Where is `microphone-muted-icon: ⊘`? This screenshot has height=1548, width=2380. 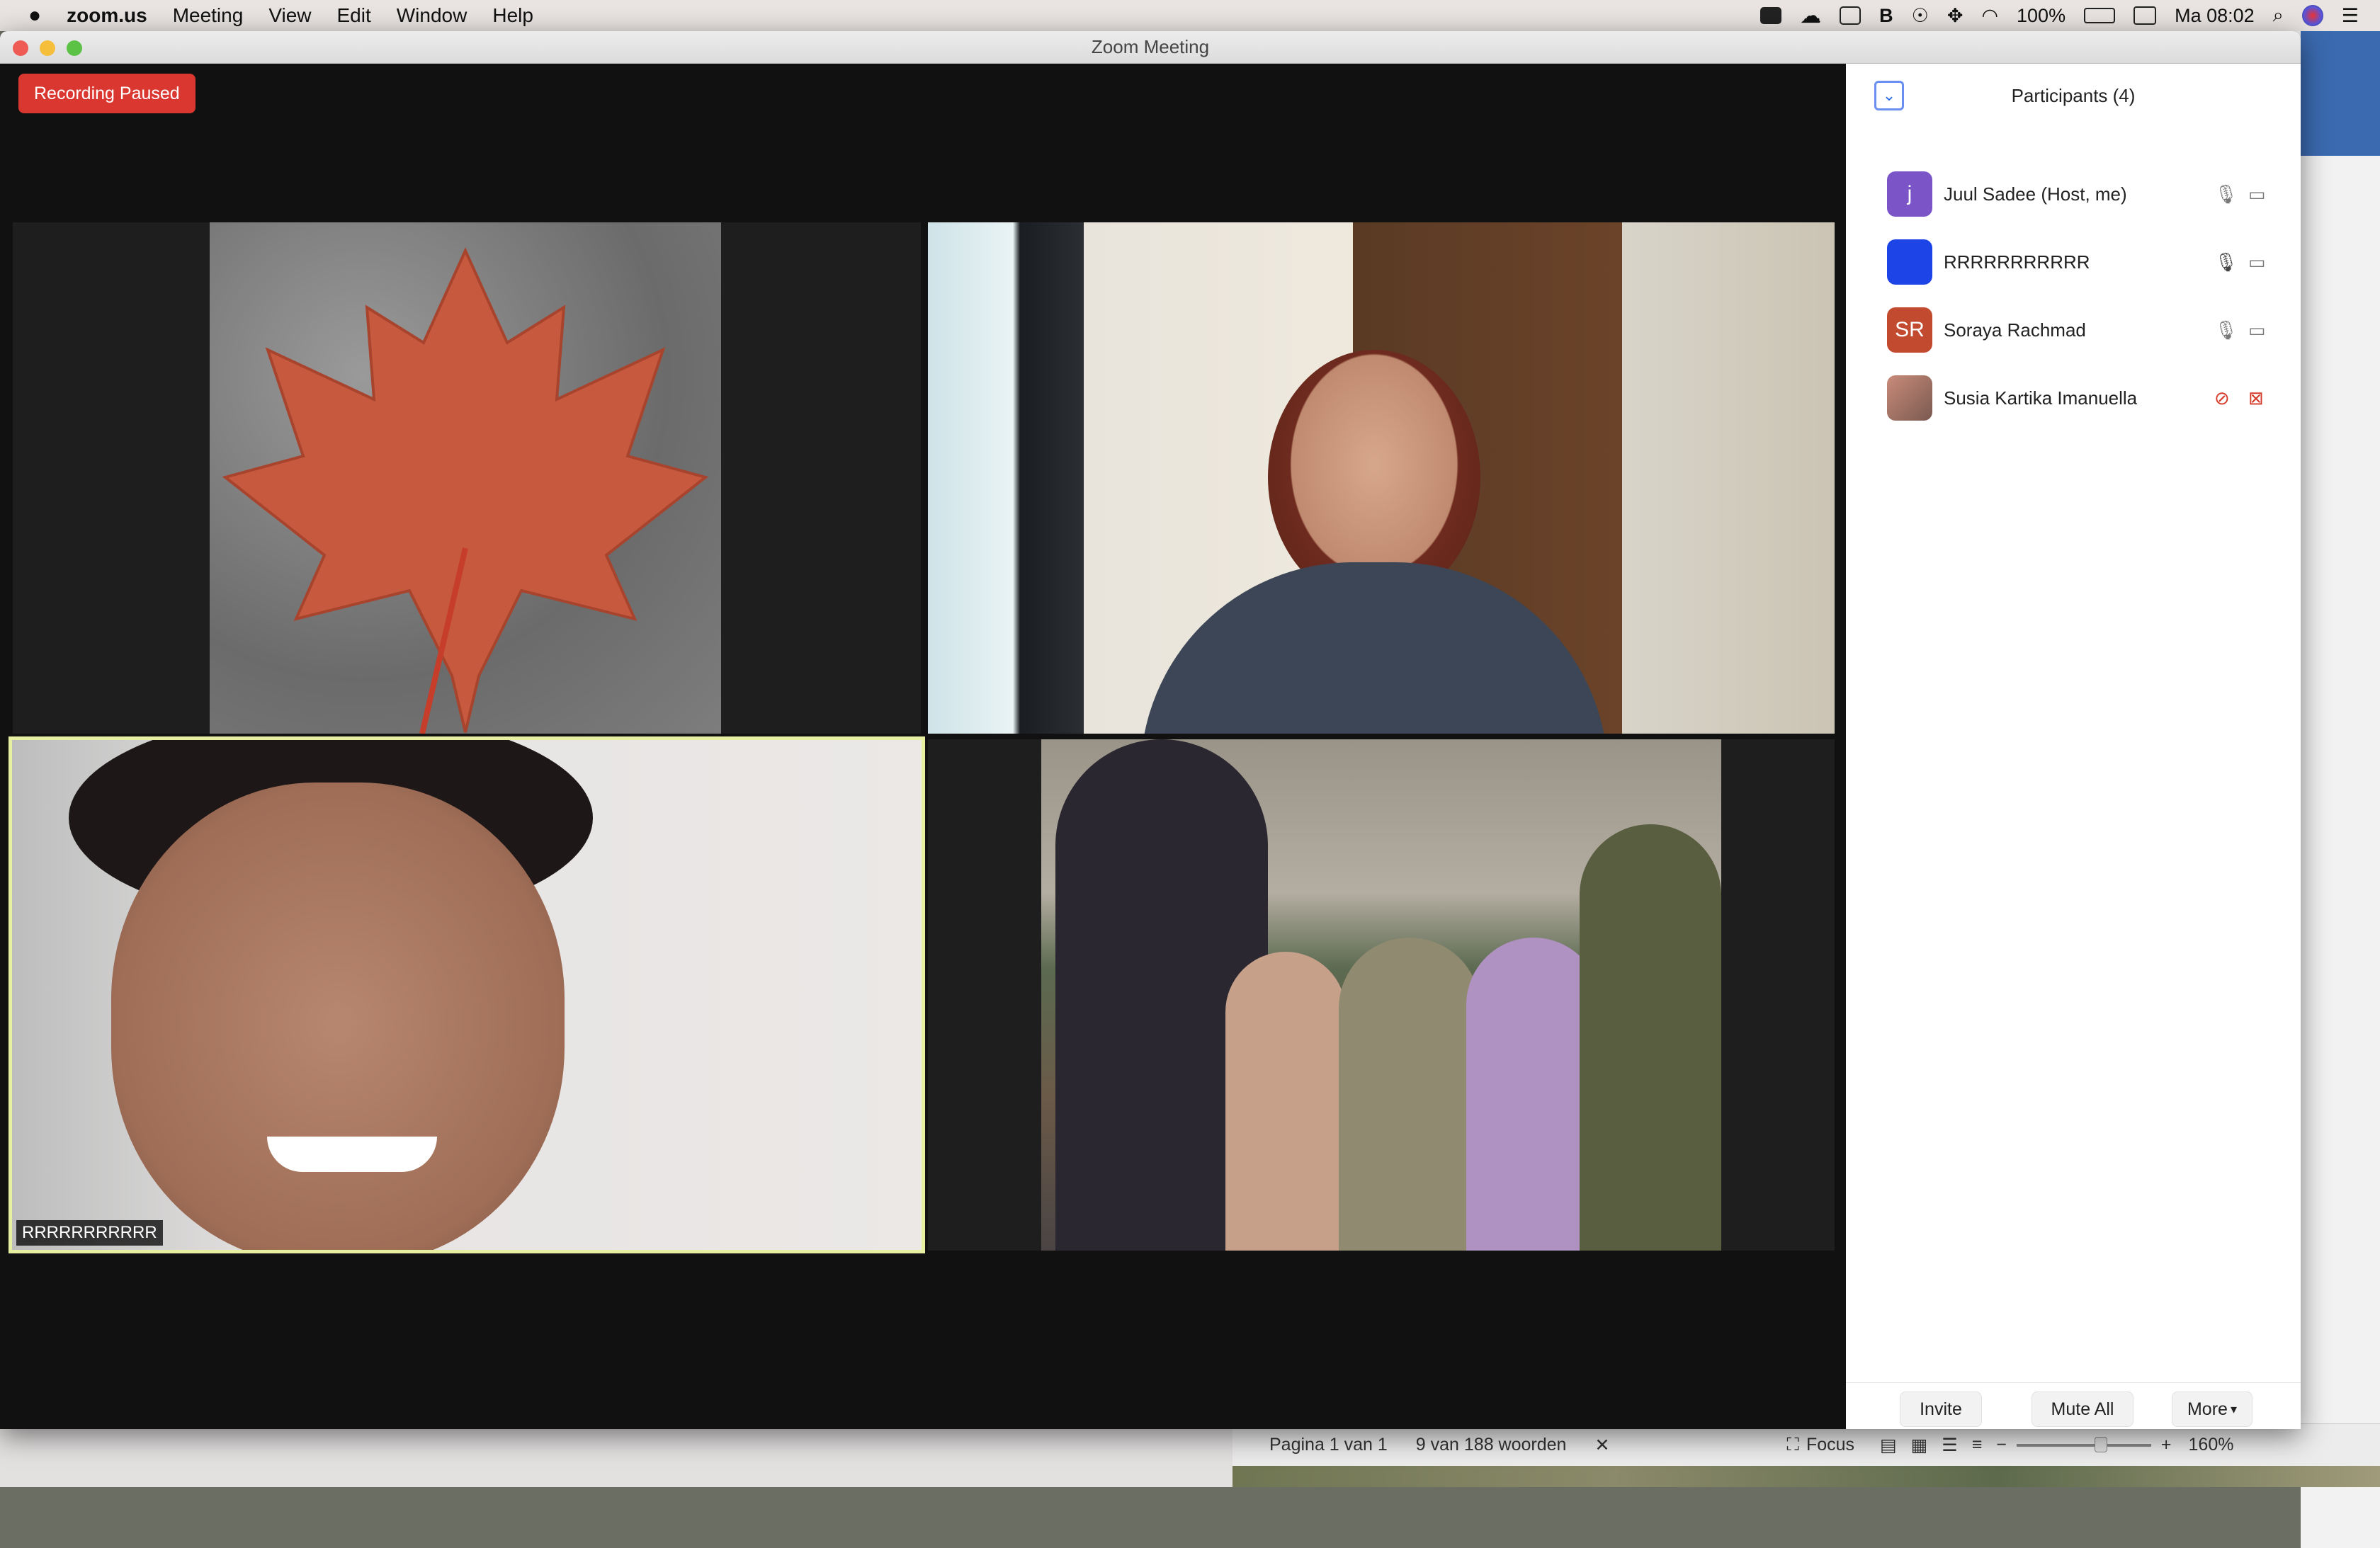
microphone-muted-icon: ⊘ is located at coordinates (2222, 398).